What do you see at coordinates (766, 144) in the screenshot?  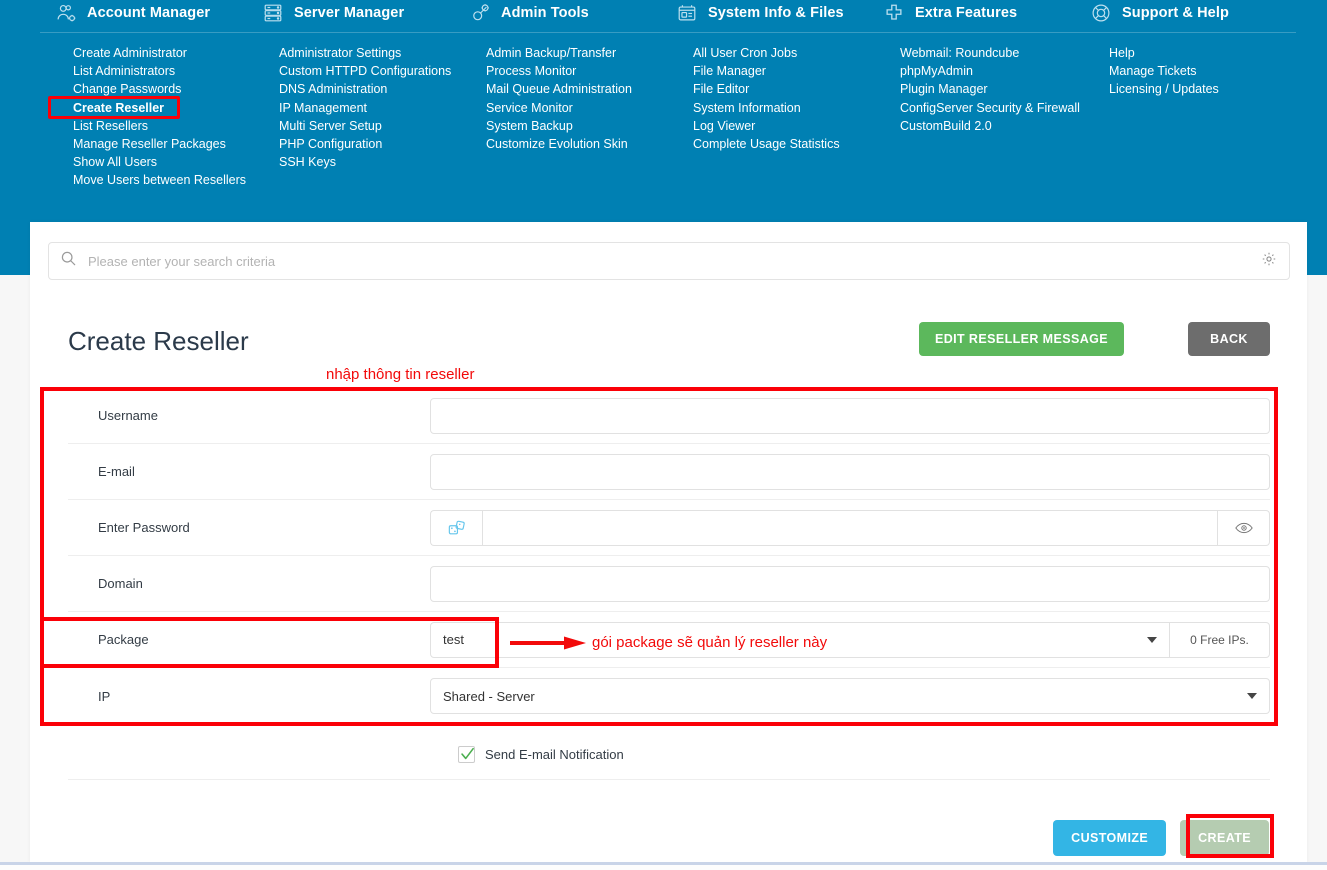 I see `nav-item-complete-usage-statistics: Complete Usage Statistics` at bounding box center [766, 144].